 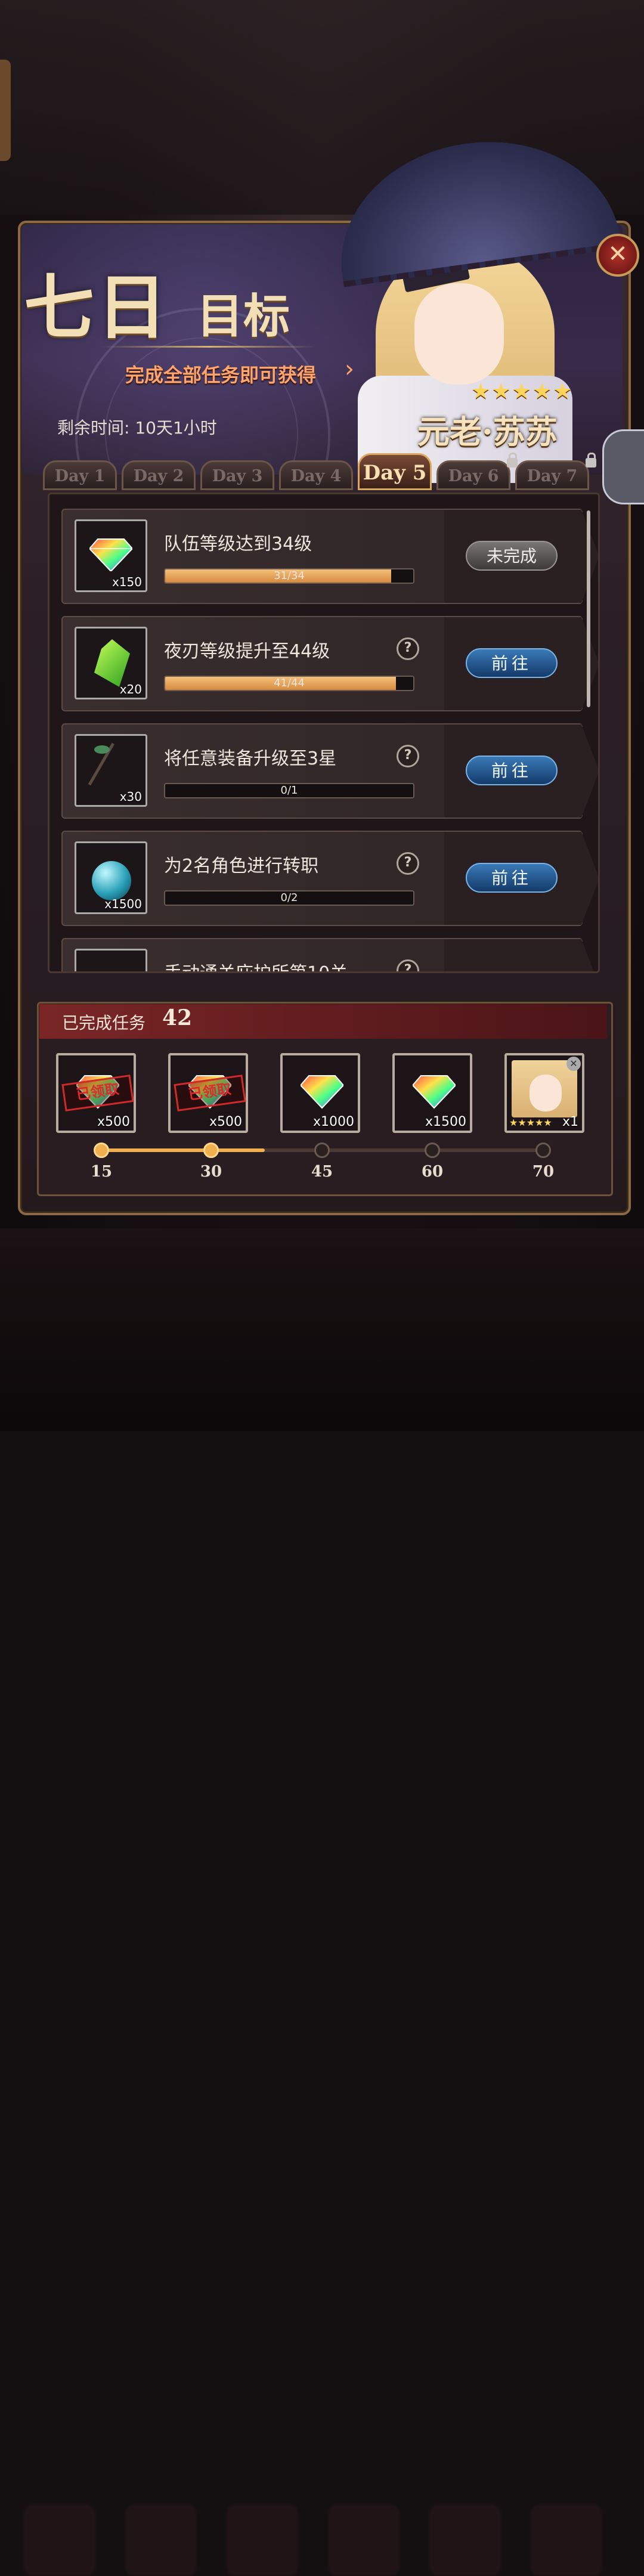 What do you see at coordinates (111, 960) in the screenshot?
I see `reward-slot` at bounding box center [111, 960].